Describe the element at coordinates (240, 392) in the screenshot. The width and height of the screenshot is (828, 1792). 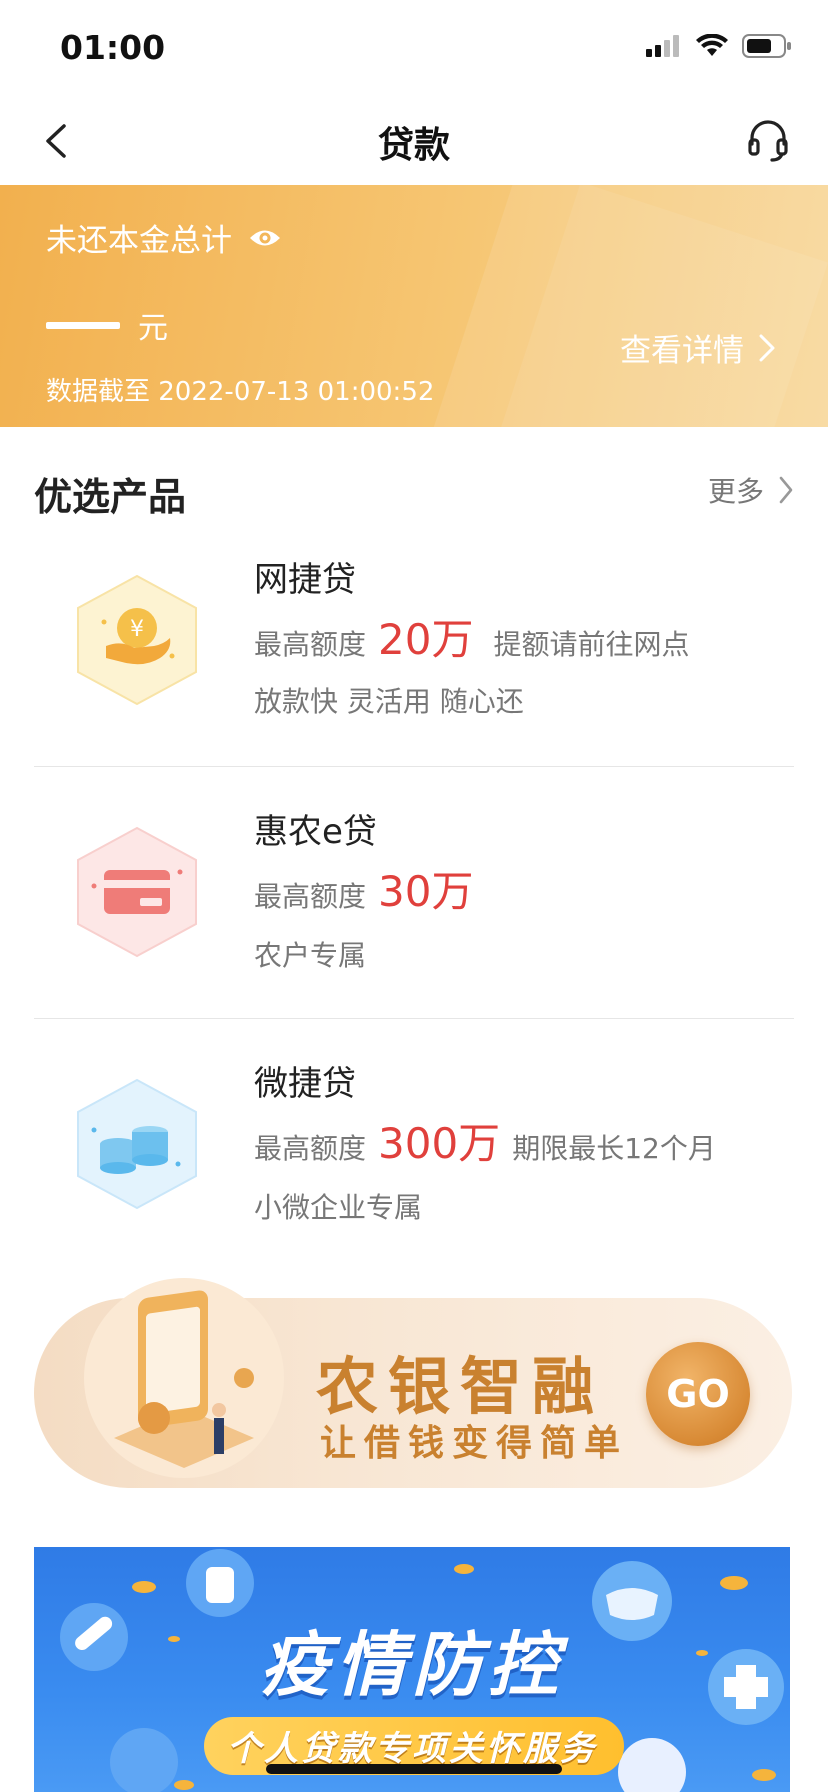
I see `data-timestamp: 数据截至 2022-07-13 01:00:52` at that location.